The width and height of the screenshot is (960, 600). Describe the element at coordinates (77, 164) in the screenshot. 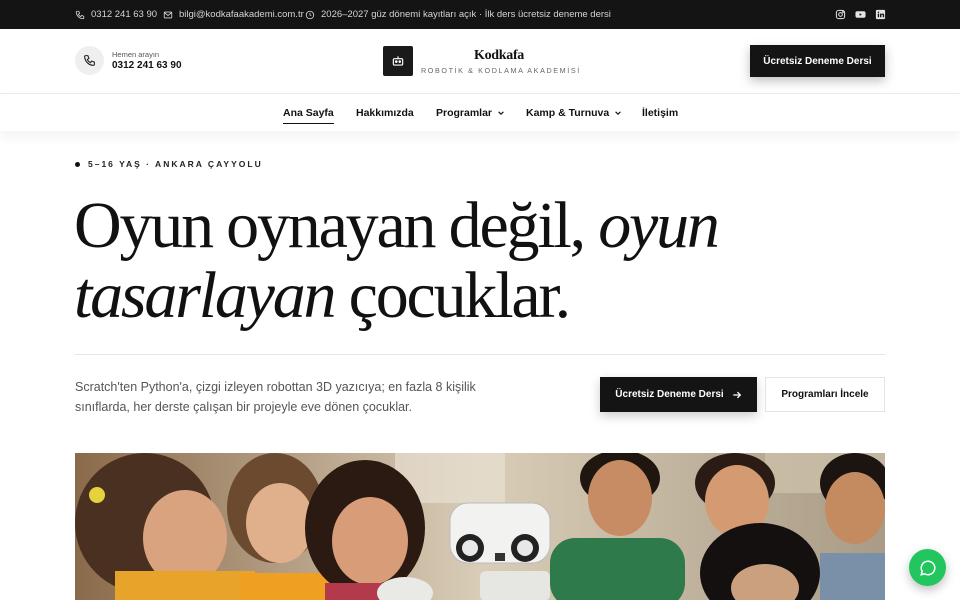

I see `bullet-dot` at that location.